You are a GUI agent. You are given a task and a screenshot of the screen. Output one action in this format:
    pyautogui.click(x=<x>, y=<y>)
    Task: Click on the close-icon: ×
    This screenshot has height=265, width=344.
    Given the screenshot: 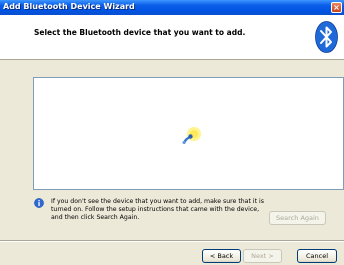 What is the action you would take?
    pyautogui.click(x=336, y=7)
    